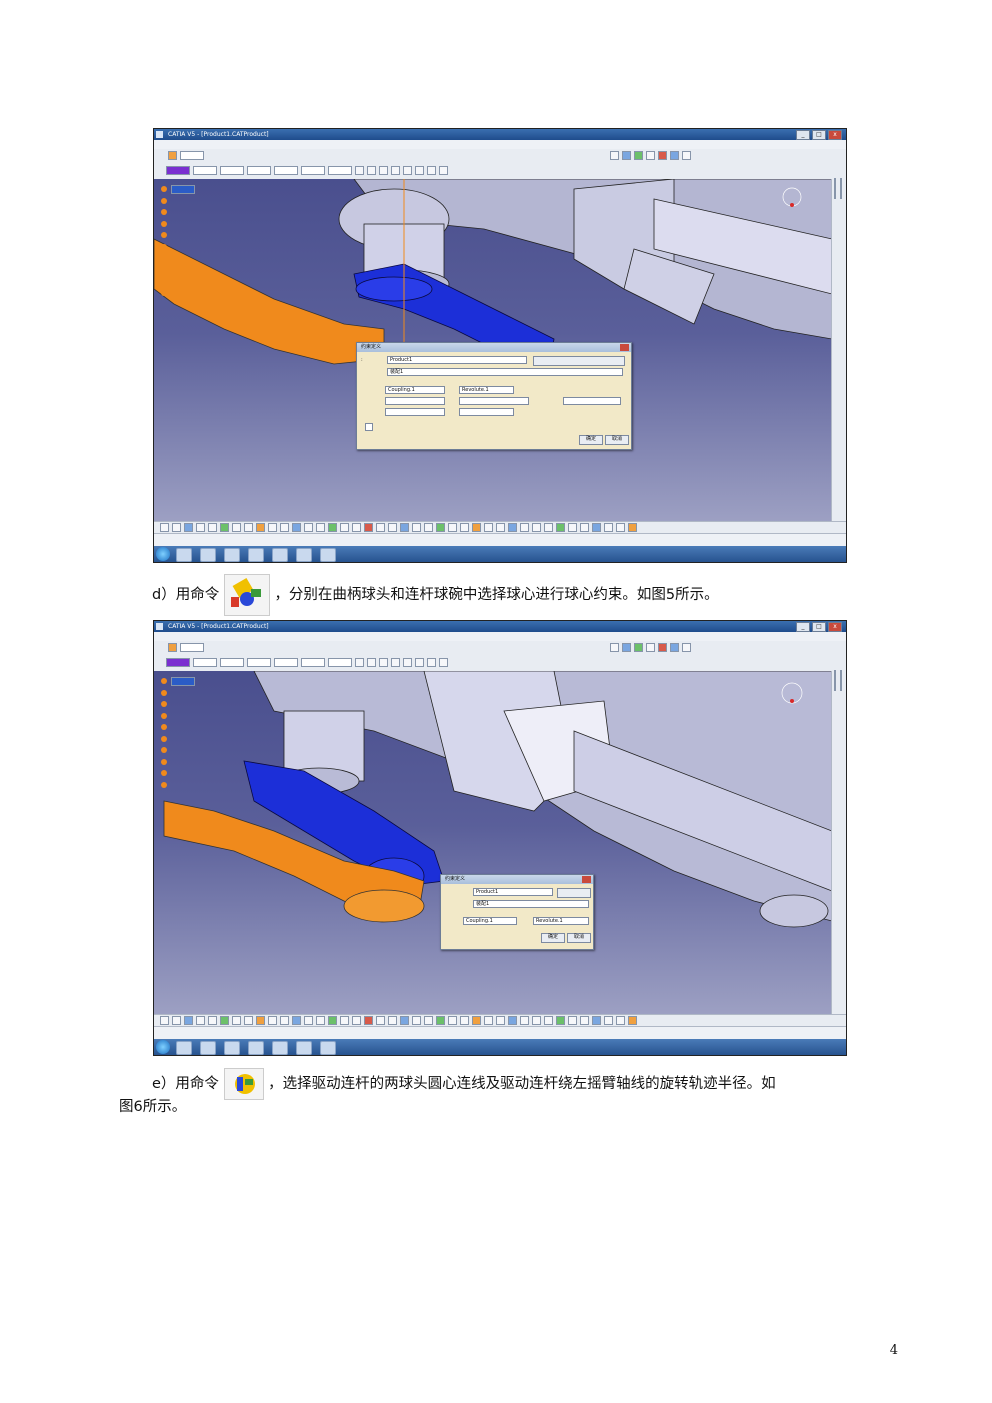  Describe the element at coordinates (579, 938) in the screenshot. I see `cancel-button: 取消` at that location.